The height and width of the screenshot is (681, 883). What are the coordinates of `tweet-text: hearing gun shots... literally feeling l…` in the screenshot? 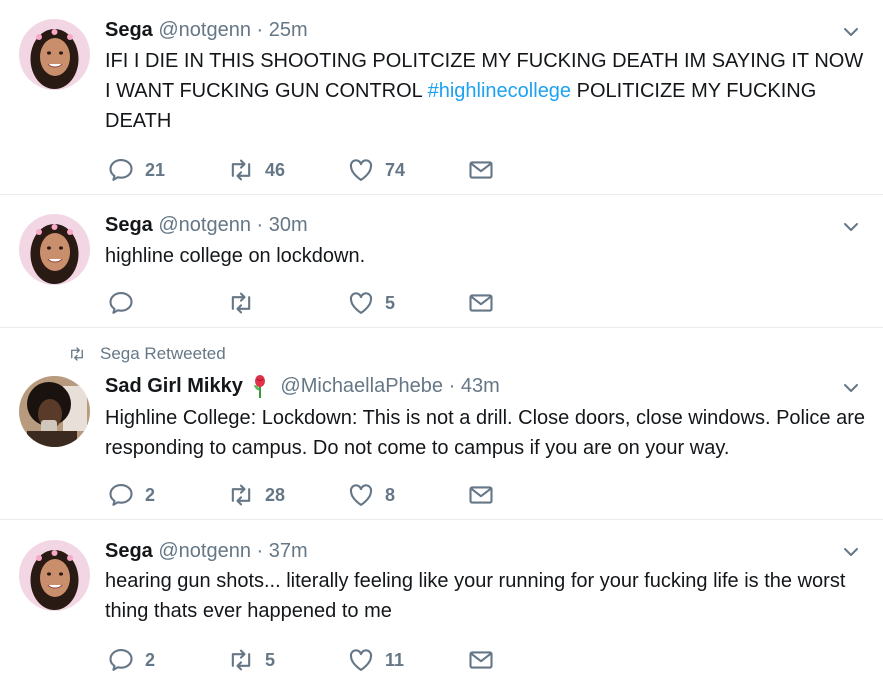 It's located at (475, 596).